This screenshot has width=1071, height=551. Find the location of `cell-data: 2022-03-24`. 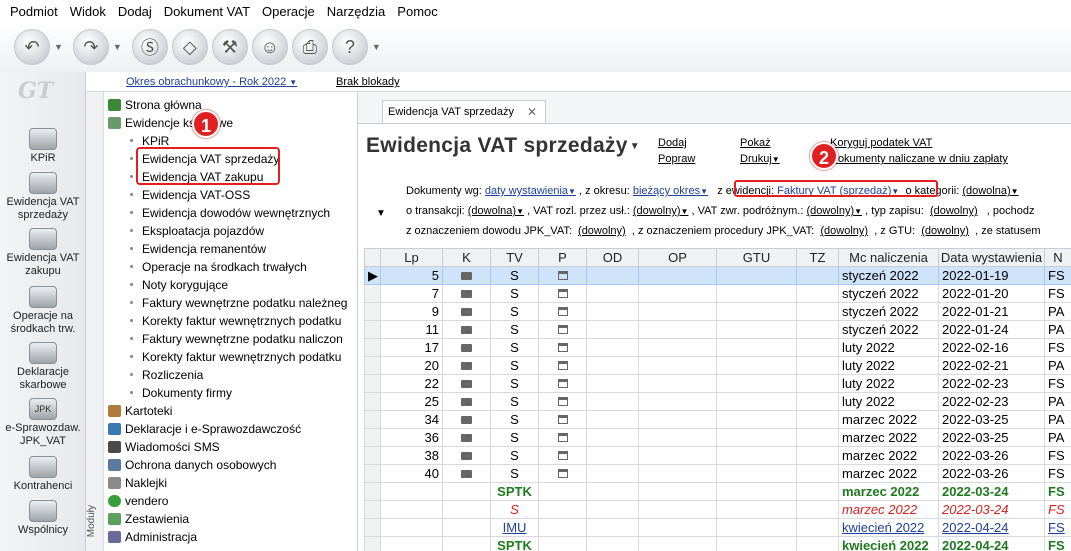

cell-data: 2022-03-24 is located at coordinates (991, 509).